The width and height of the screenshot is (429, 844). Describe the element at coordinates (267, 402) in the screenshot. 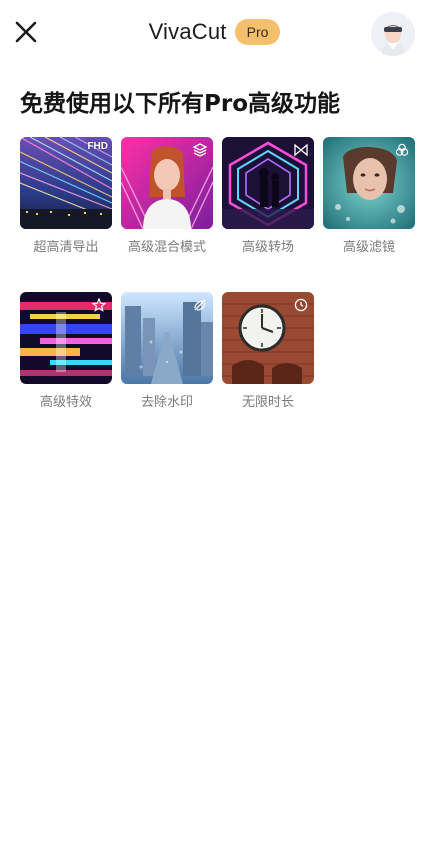

I see `feature-label: 无限时长` at that location.